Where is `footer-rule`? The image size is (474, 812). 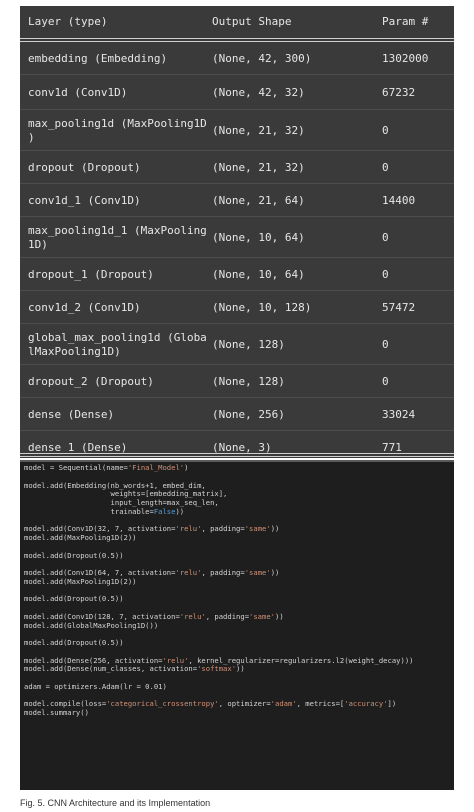
footer-rule is located at coordinates (237, 455).